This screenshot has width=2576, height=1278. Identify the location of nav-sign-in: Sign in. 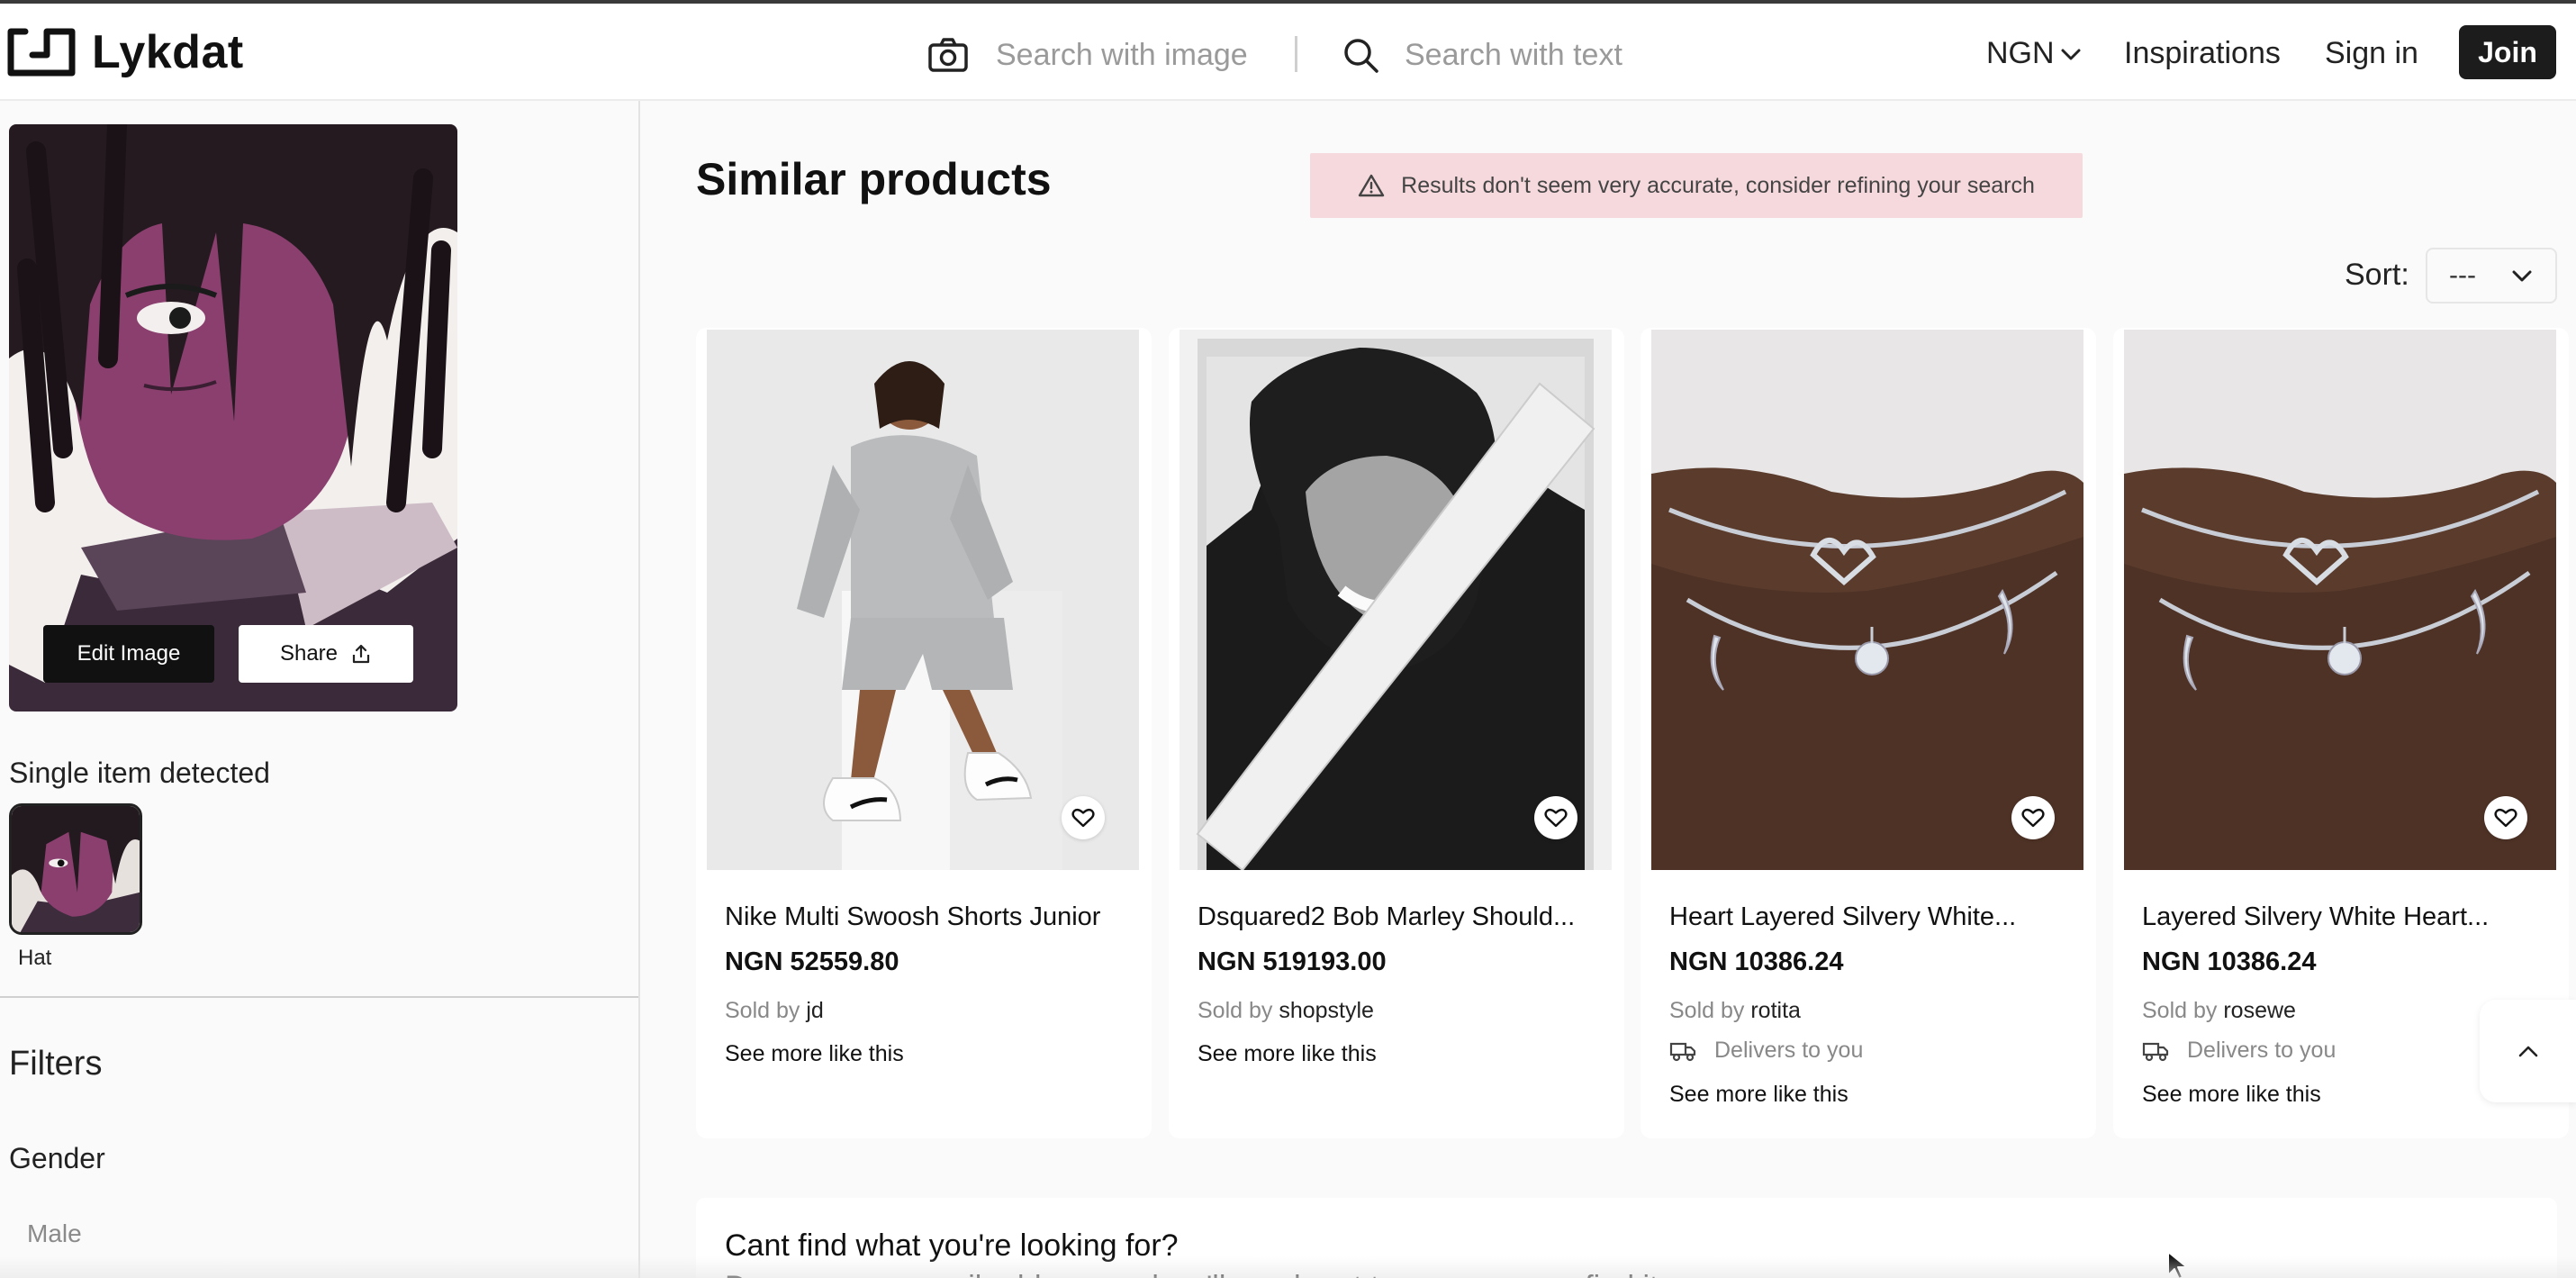
(2371, 53).